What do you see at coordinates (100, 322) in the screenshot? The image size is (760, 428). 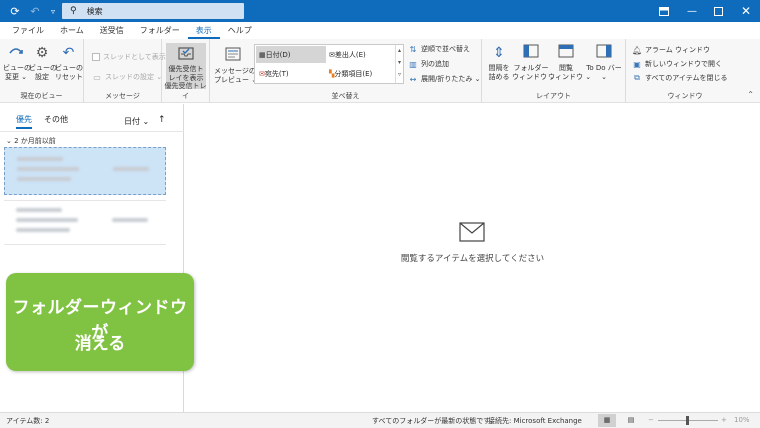 I see `annotation-callout: フォルダーウィンドウが 消える` at bounding box center [100, 322].